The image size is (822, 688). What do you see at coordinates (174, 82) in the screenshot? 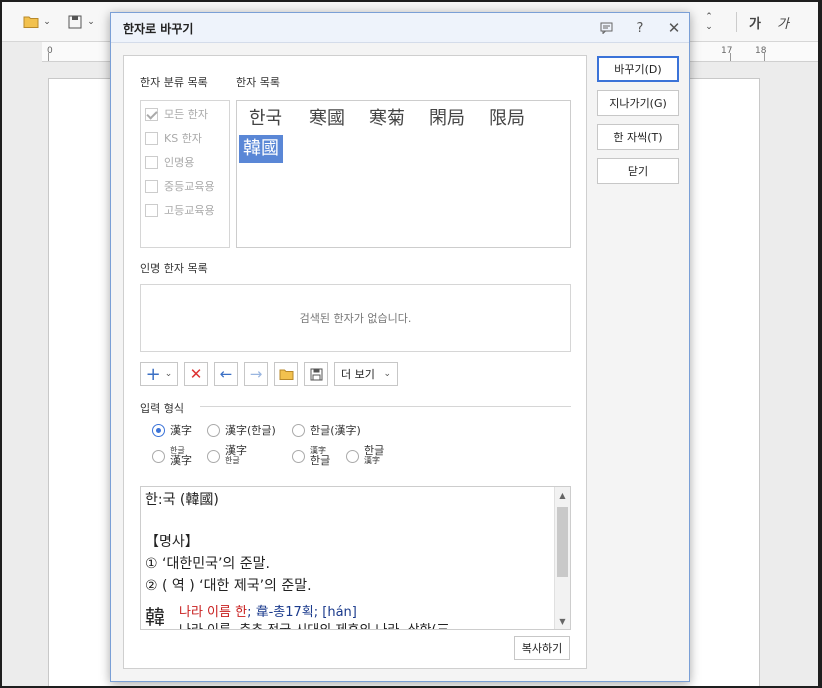
I see `category-list-label: 한자 분류 목록` at bounding box center [174, 82].